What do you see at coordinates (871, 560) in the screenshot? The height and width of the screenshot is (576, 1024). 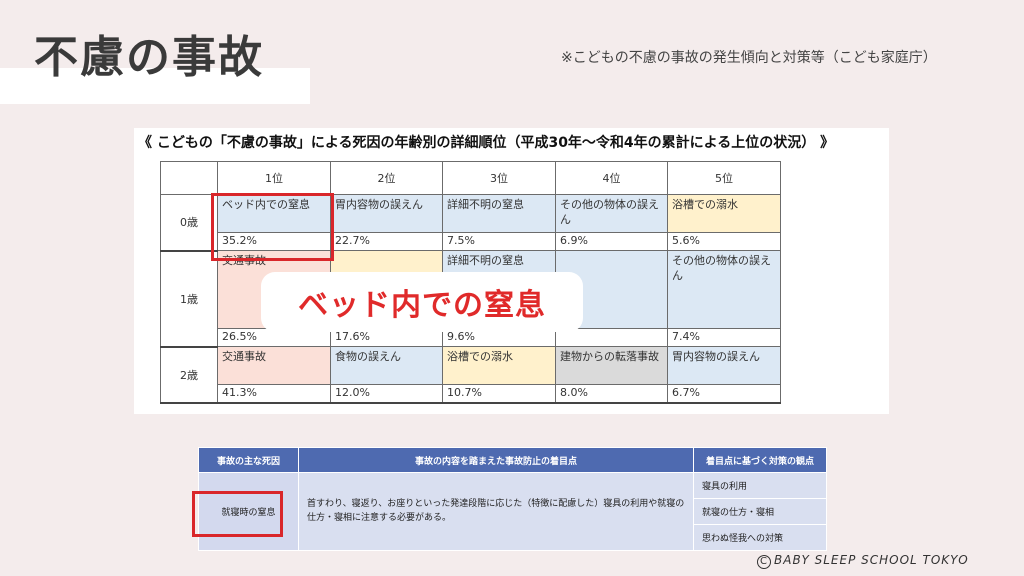 I see `copyright-text: BABY SLEEP SCHOOL TOKYO` at bounding box center [871, 560].